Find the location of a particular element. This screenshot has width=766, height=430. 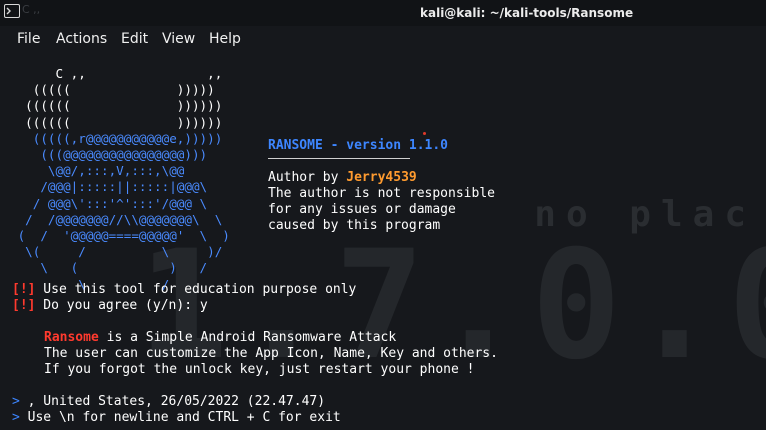

menu-actions: Actions is located at coordinates (81, 39).